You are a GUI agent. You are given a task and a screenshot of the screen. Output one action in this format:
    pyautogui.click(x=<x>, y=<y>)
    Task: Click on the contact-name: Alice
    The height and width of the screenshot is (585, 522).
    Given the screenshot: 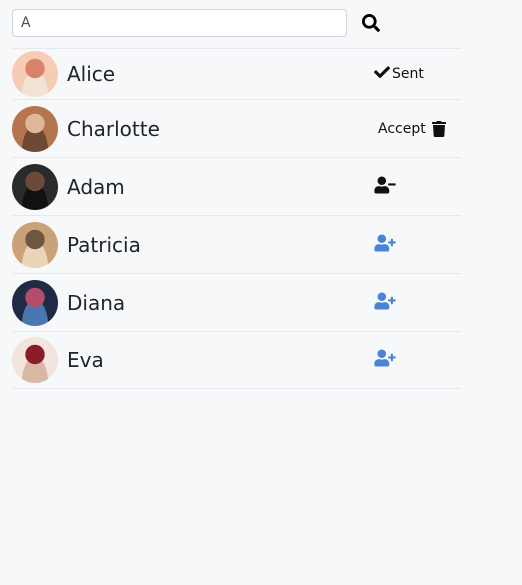 What is the action you would take?
    pyautogui.click(x=91, y=74)
    